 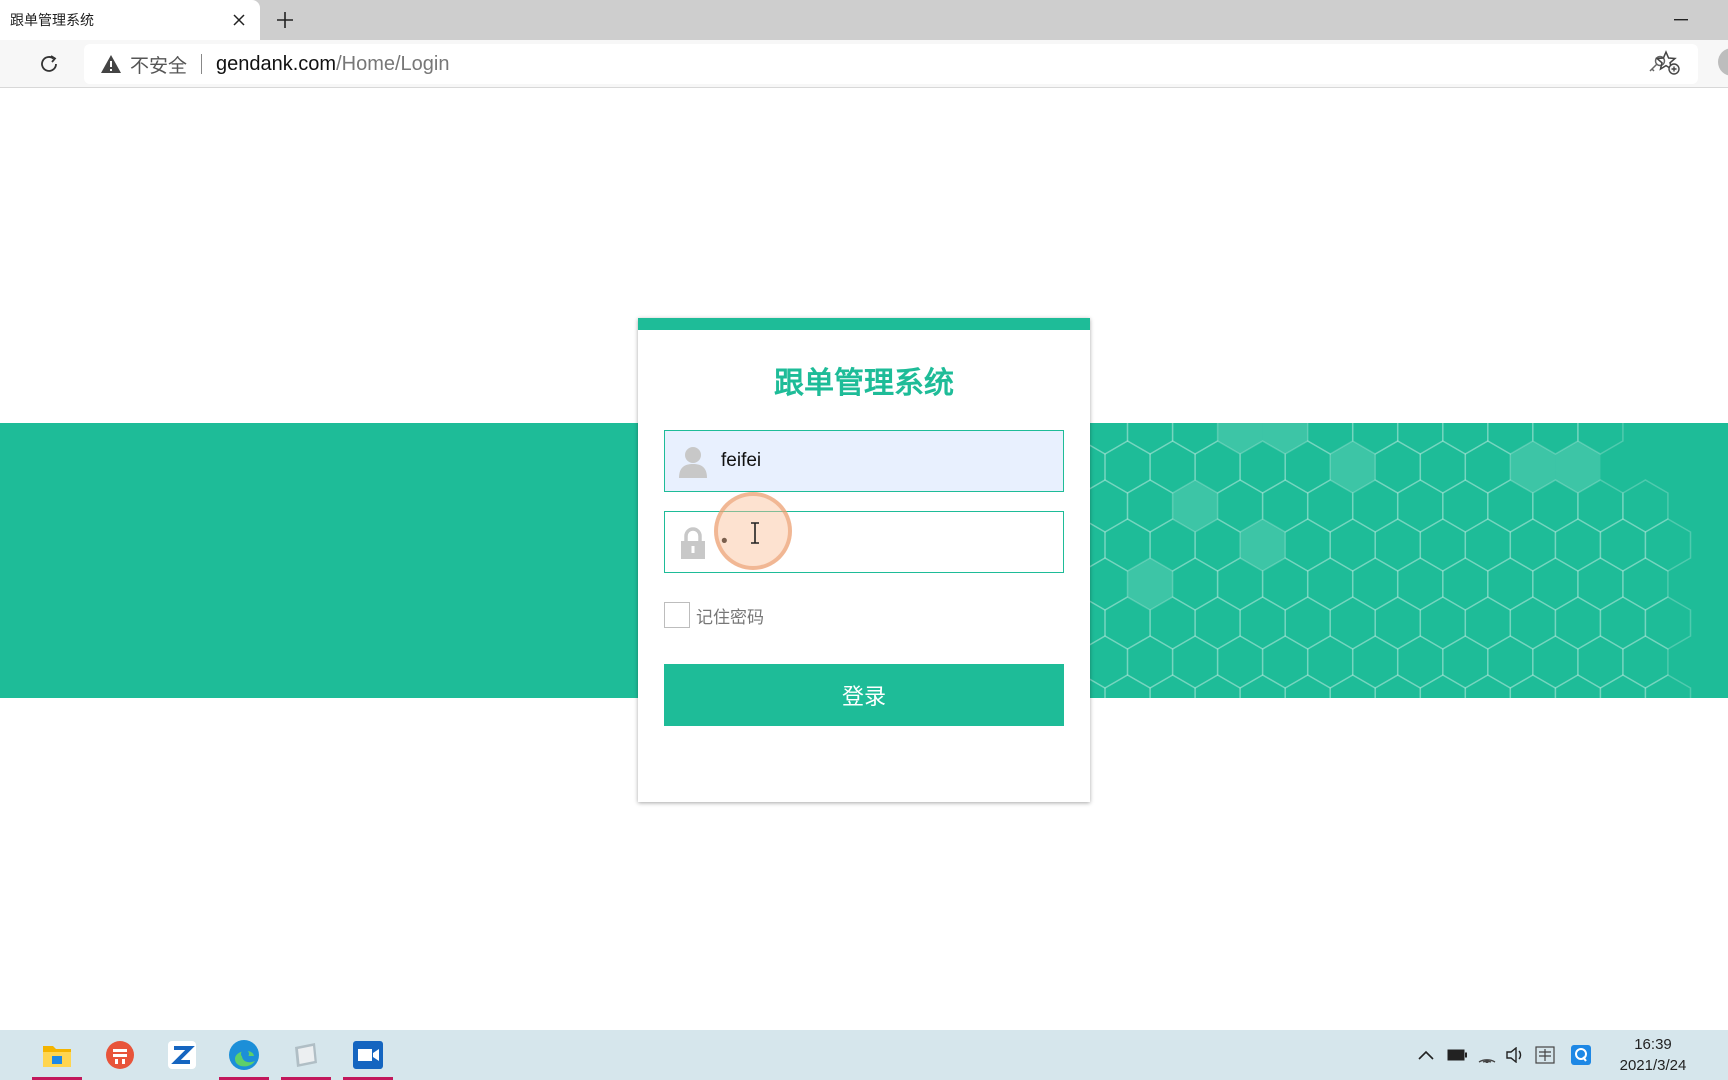 What do you see at coordinates (120, 1055) in the screenshot?
I see `app-orange-icon` at bounding box center [120, 1055].